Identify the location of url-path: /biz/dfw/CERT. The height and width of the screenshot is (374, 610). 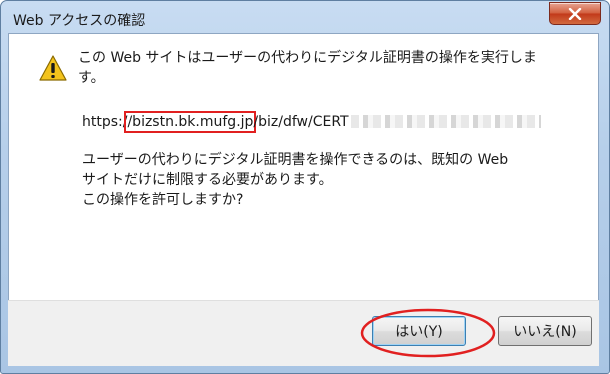
(301, 122).